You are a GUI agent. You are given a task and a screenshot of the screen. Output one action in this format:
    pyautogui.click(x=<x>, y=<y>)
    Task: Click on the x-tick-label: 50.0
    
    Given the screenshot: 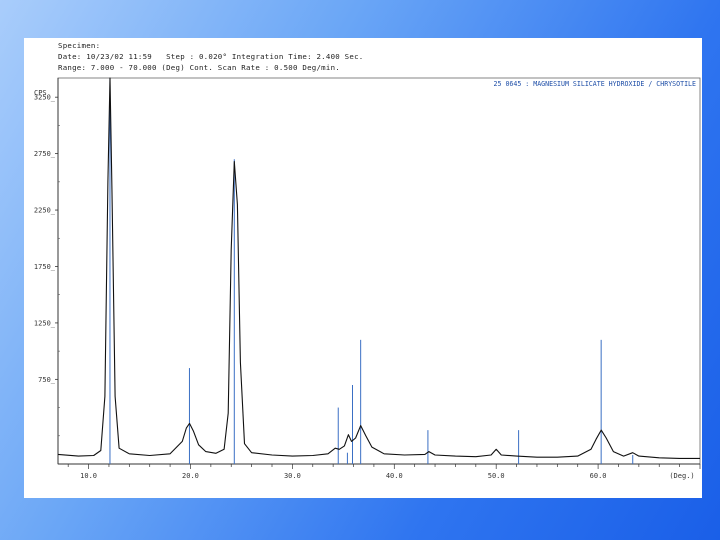 What is the action you would take?
    pyautogui.click(x=496, y=476)
    